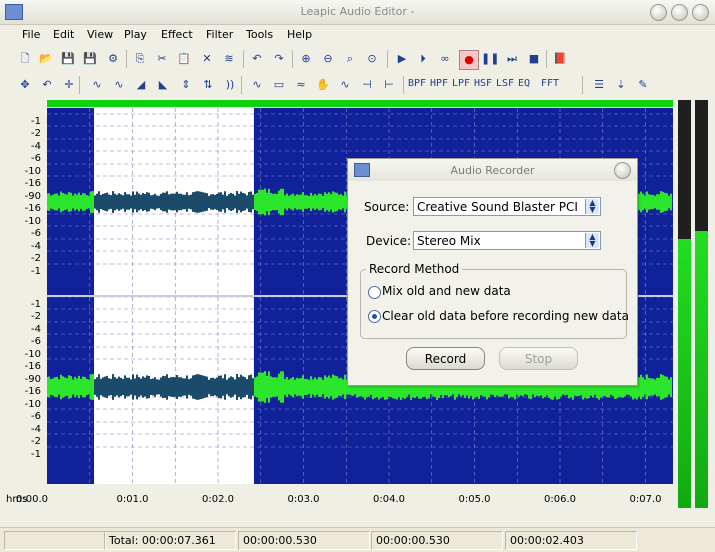 This screenshot has height=552, width=715. I want to click on play-icon: ▶, so click(402, 59).